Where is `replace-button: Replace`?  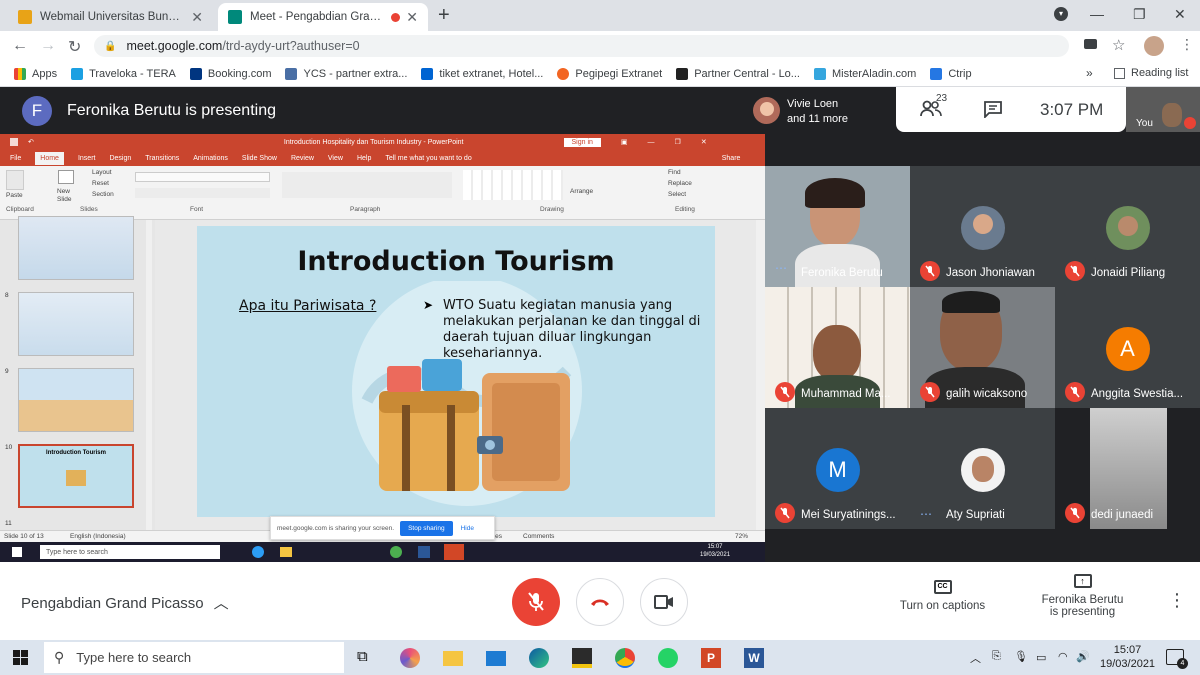
replace-button: Replace is located at coordinates (680, 183).